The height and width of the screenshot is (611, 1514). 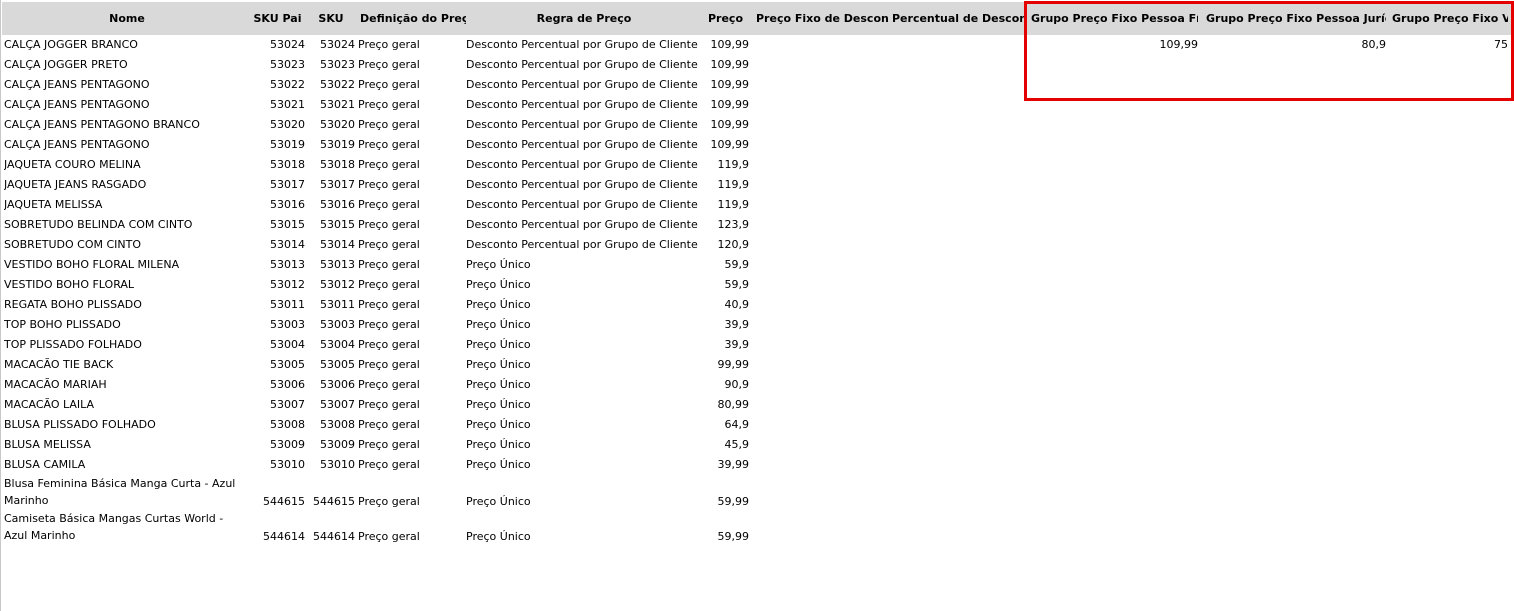 I want to click on cell-nome: VESTIDO BOHO FLORAL MILENA, so click(x=127, y=265).